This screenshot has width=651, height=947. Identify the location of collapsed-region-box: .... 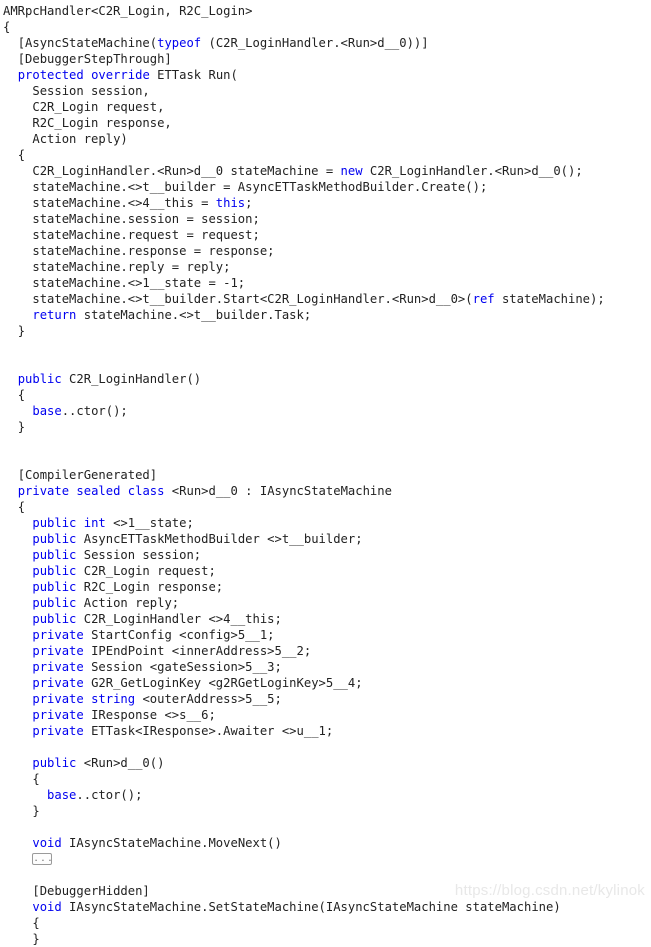
(43, 858).